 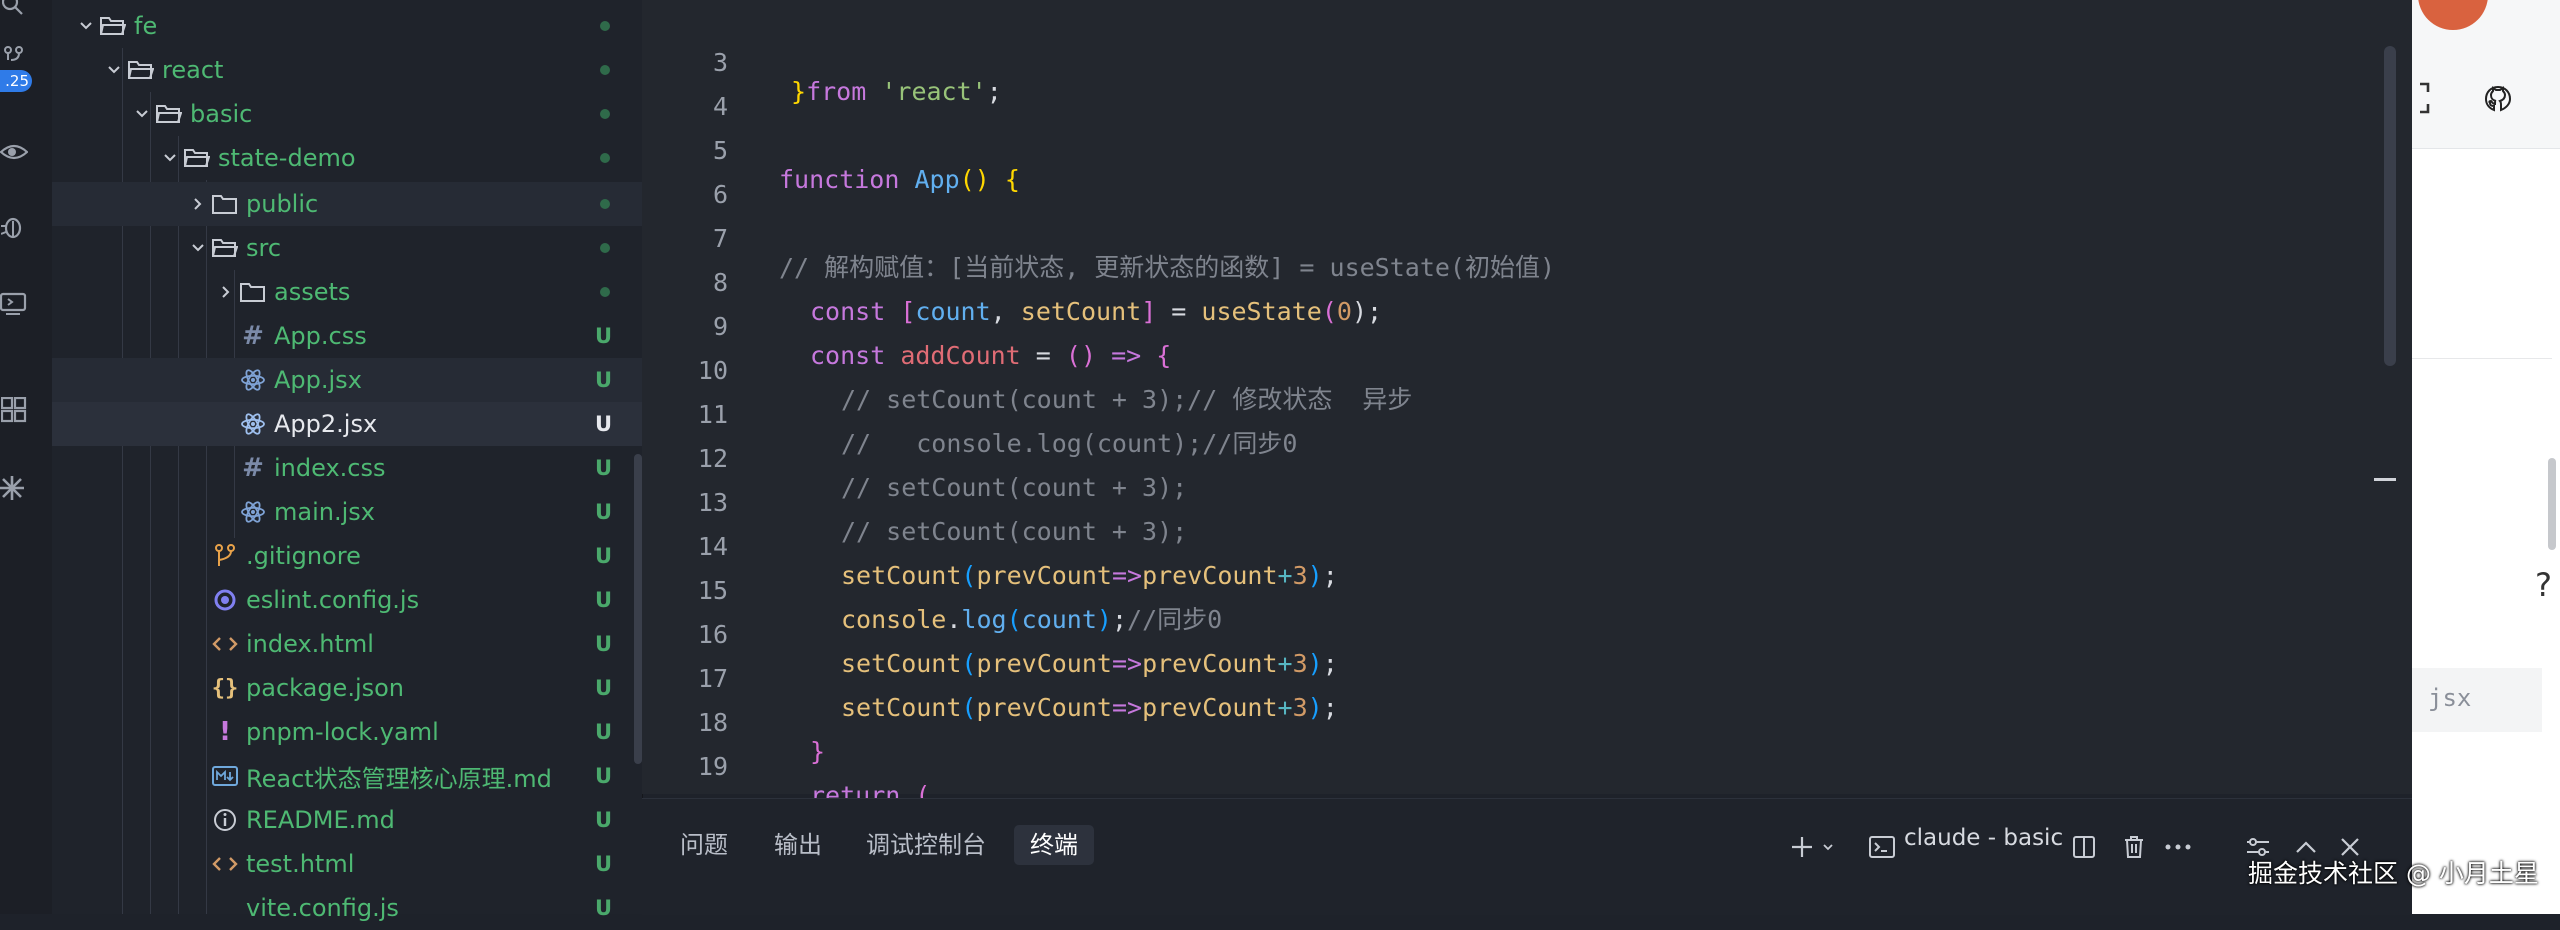 What do you see at coordinates (146, 26) in the screenshot?
I see `tree-label: fe` at bounding box center [146, 26].